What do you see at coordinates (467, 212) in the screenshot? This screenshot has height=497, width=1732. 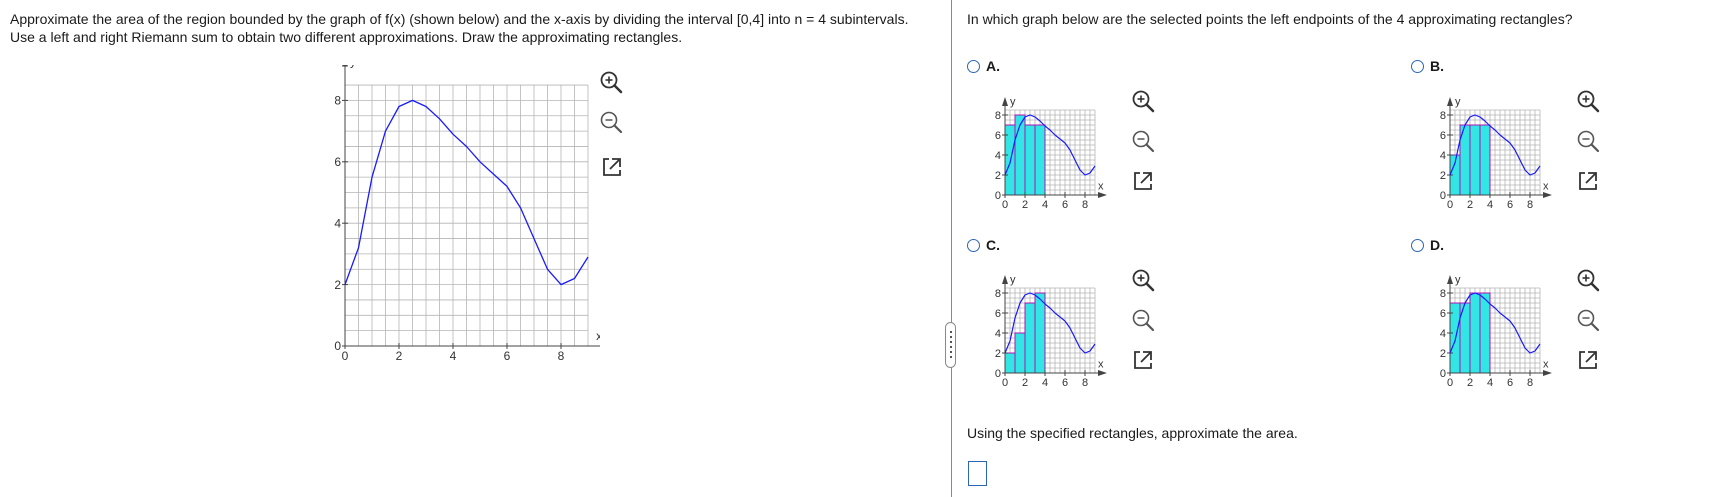 I see `function-graph: y x 0 2 4 6 8 0 2 4 6 8` at bounding box center [467, 212].